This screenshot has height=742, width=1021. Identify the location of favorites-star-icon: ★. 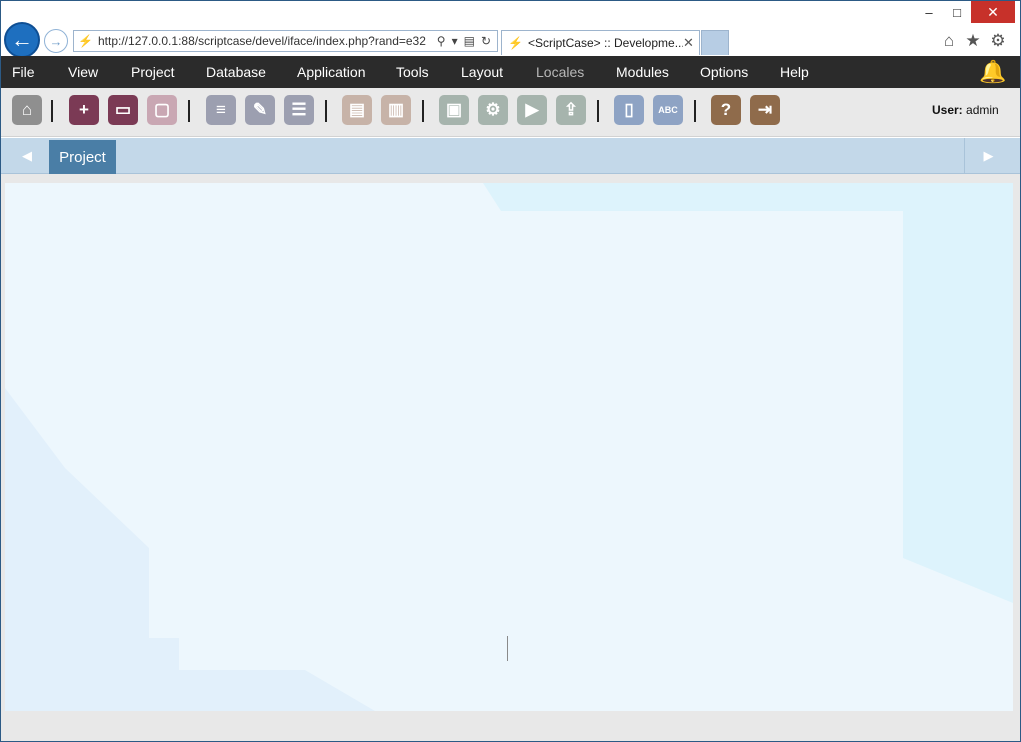
(973, 41).